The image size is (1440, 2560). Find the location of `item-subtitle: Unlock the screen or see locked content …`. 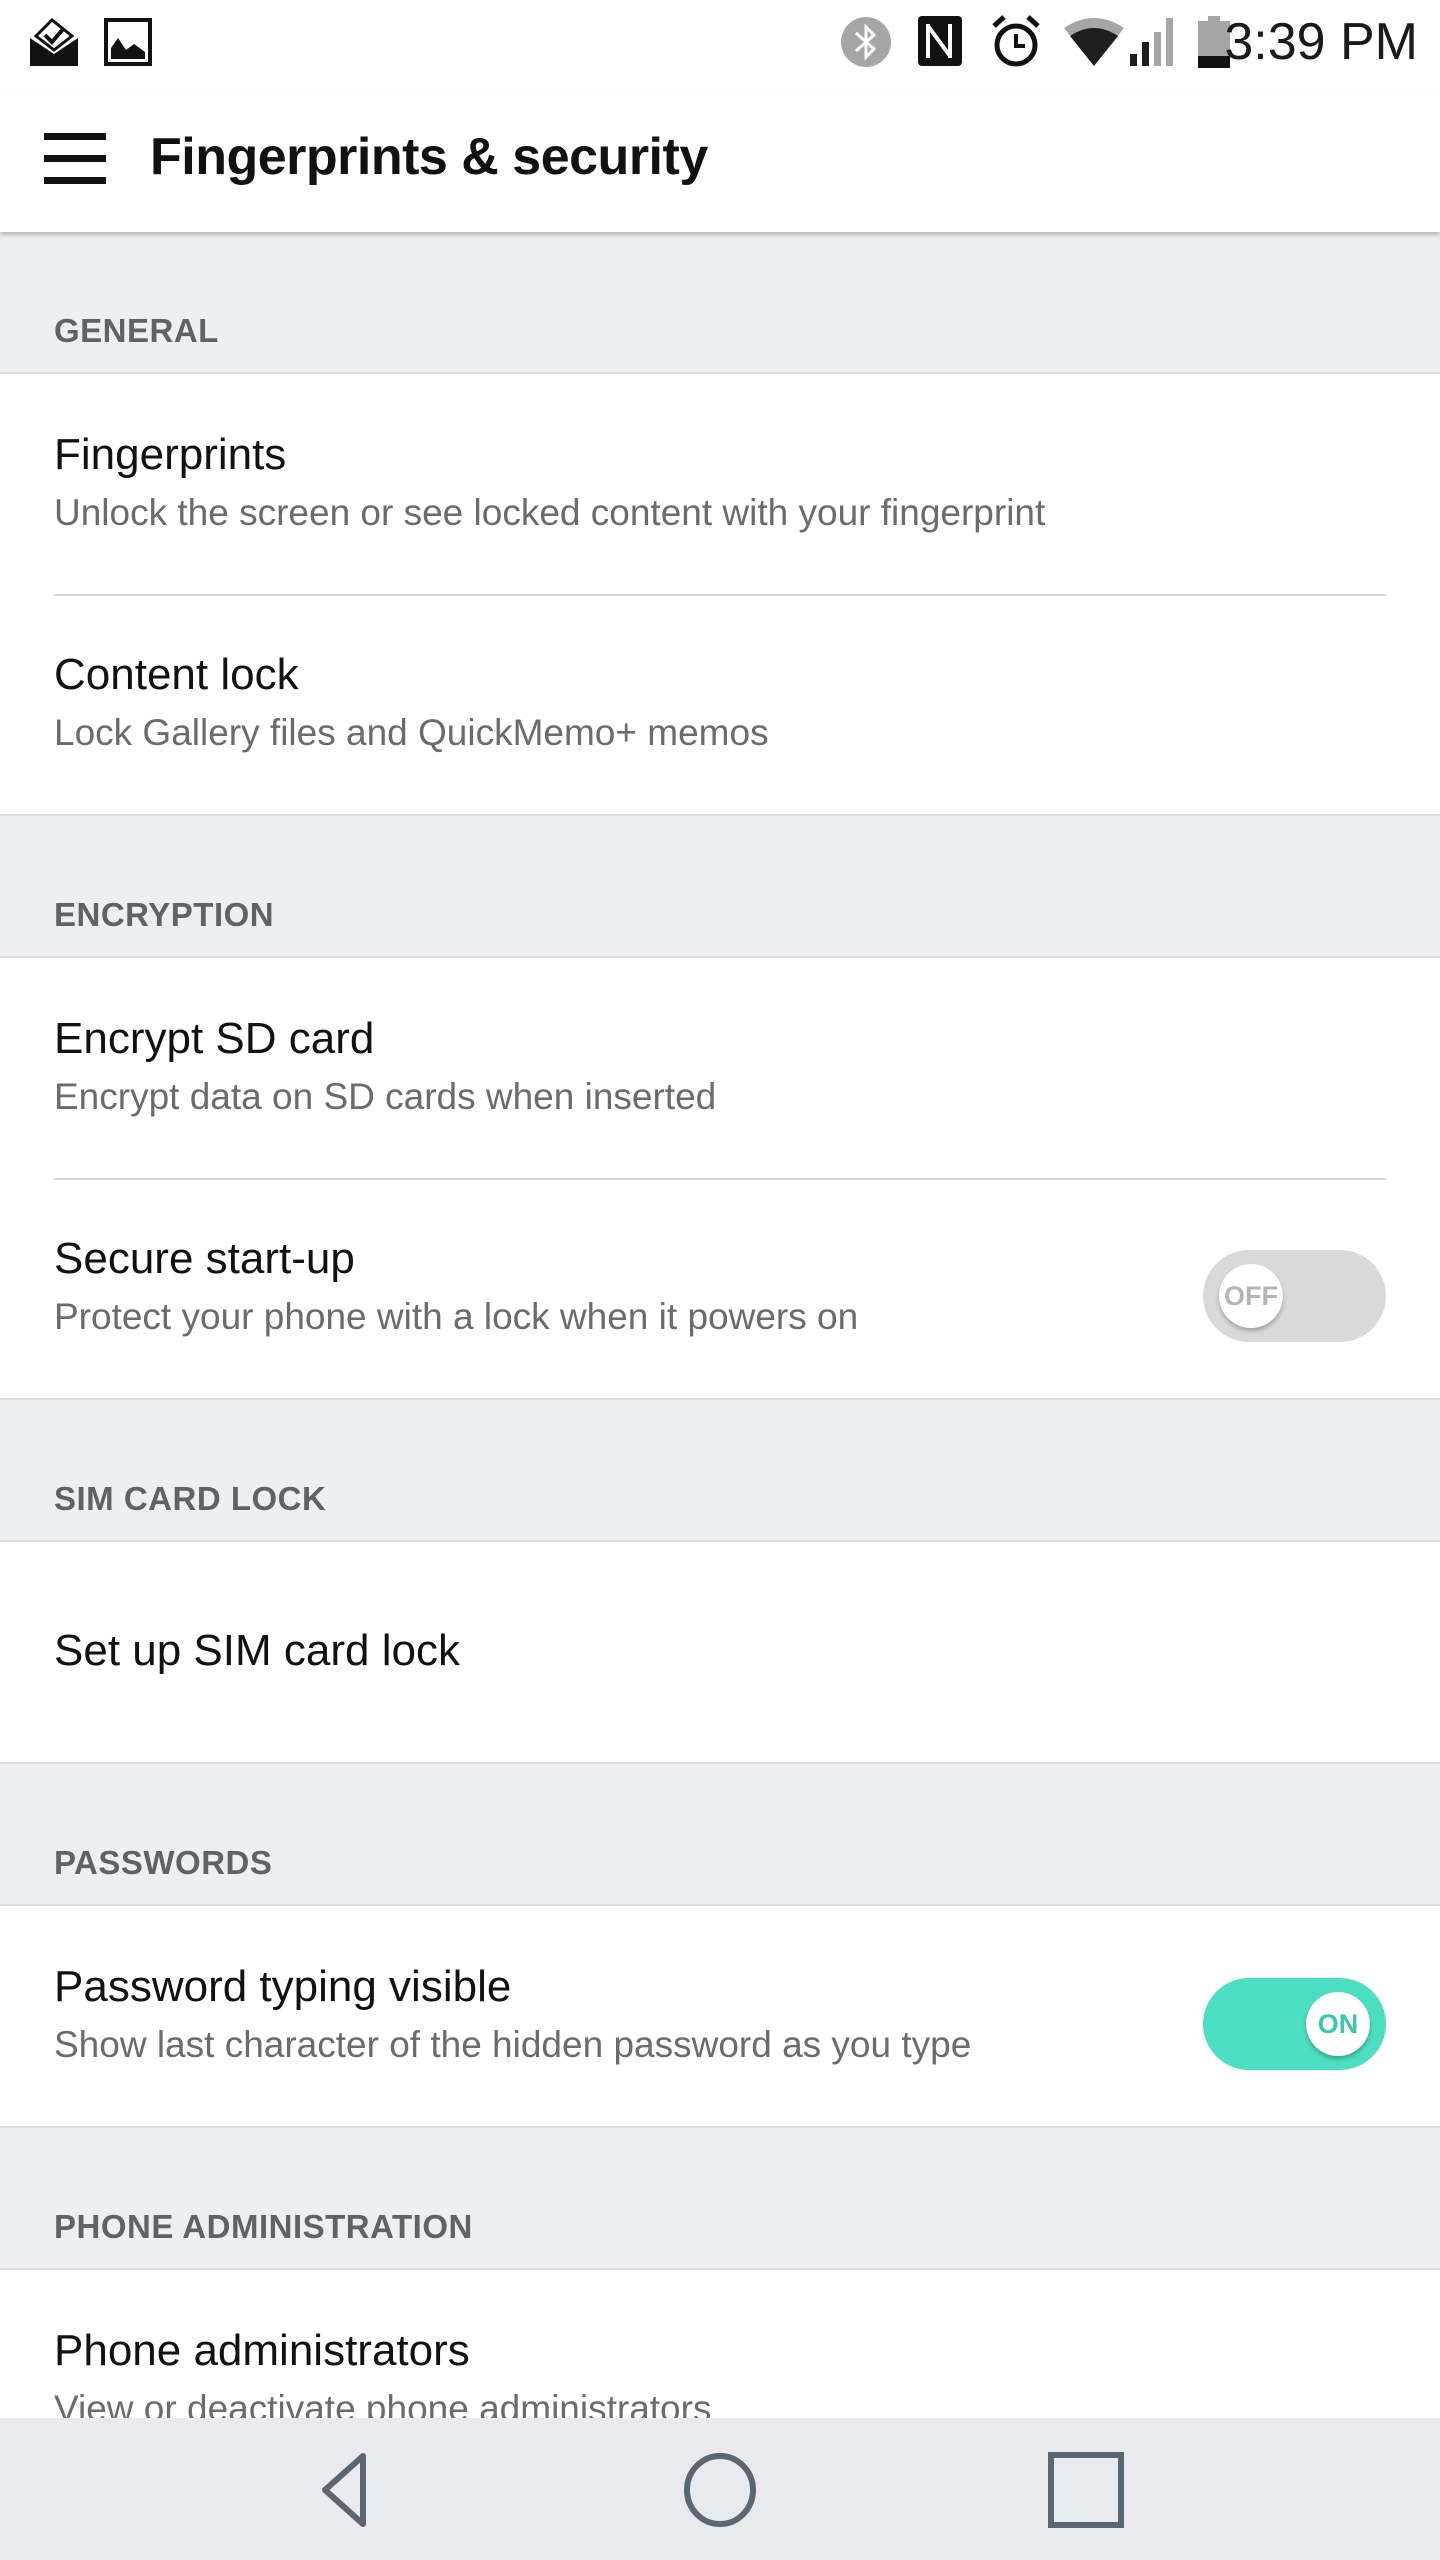

item-subtitle: Unlock the screen or see locked content … is located at coordinates (550, 512).